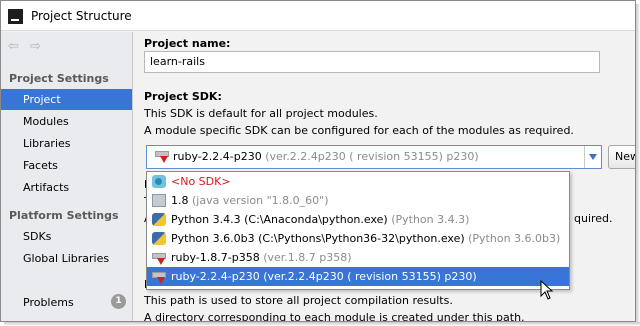 The width and height of the screenshot is (640, 326). Describe the element at coordinates (358, 257) in the screenshot. I see `sdk-option-ruby-187: ruby-1.8.7-p358 (ver.1.8.7 p358)` at that location.